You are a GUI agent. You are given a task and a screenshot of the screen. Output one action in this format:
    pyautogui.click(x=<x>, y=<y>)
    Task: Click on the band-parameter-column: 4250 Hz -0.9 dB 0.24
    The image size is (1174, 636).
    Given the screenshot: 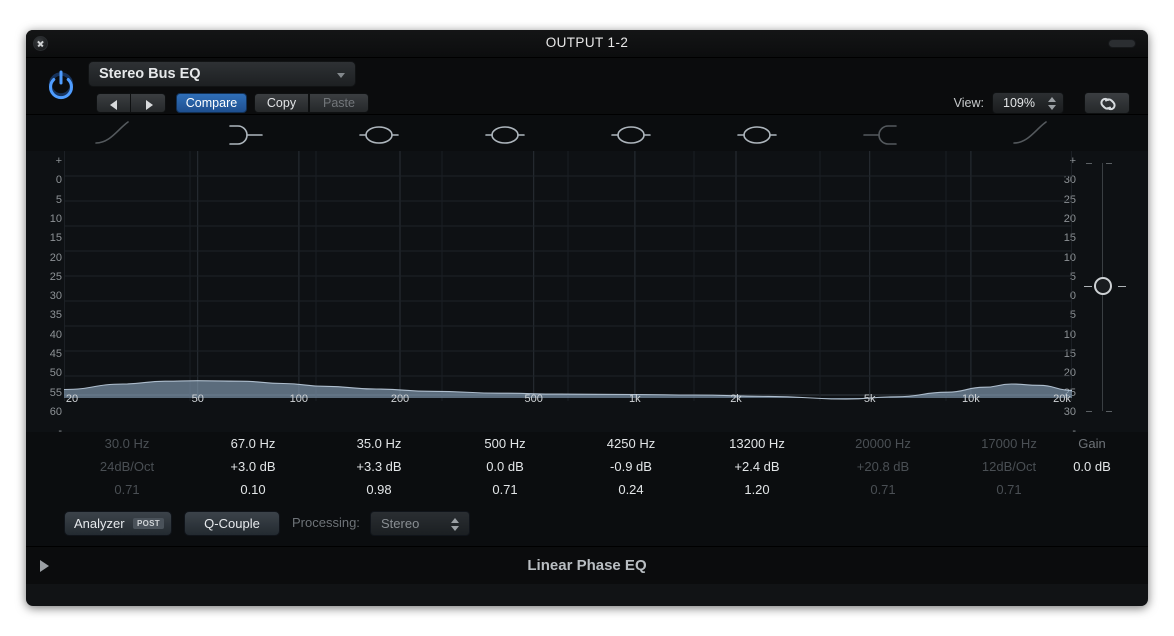 What is the action you would take?
    pyautogui.click(x=631, y=466)
    